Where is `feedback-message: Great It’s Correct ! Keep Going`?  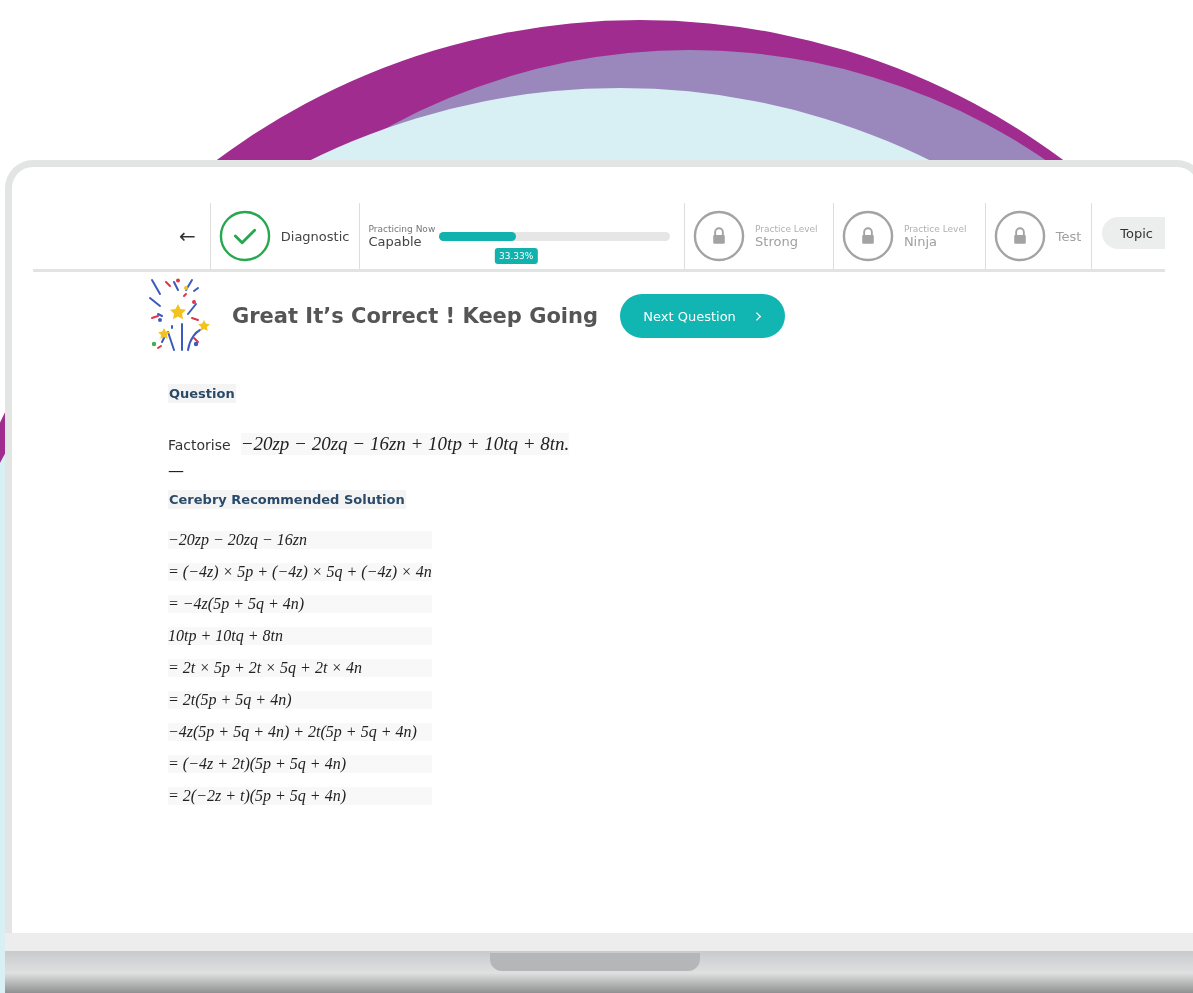
feedback-message: Great It’s Correct ! Keep Going is located at coordinates (415, 316).